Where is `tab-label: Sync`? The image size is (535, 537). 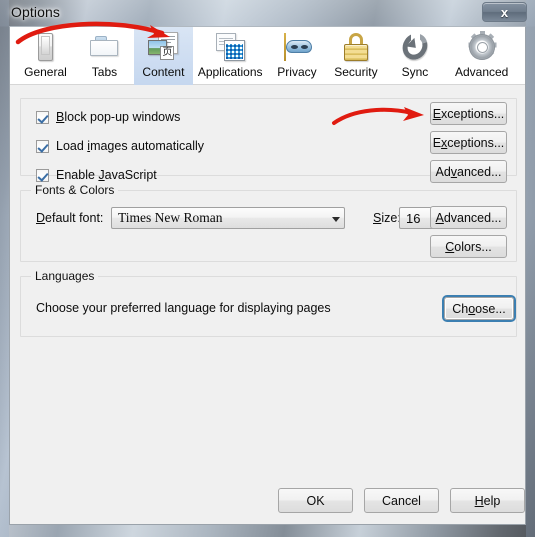 tab-label: Sync is located at coordinates (415, 72).